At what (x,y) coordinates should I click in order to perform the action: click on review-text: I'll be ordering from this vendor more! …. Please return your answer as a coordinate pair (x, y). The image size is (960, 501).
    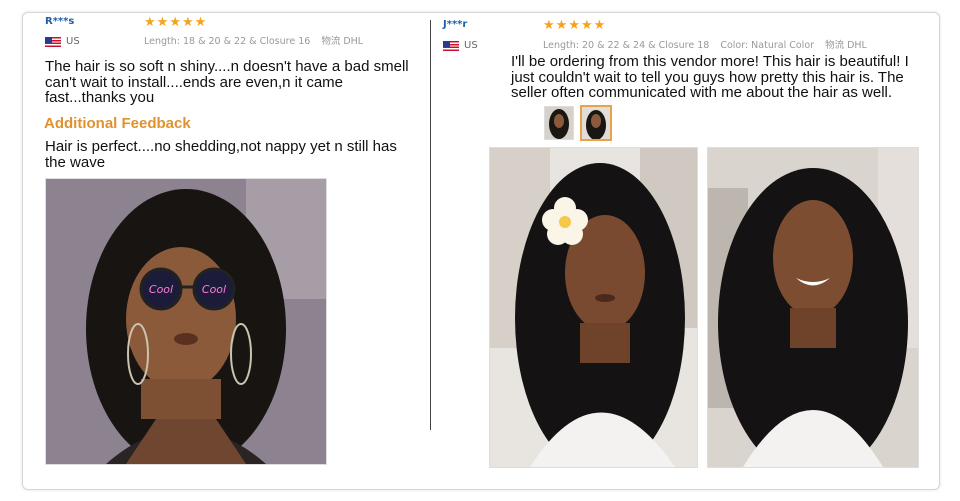
    Looking at the image, I should click on (710, 77).